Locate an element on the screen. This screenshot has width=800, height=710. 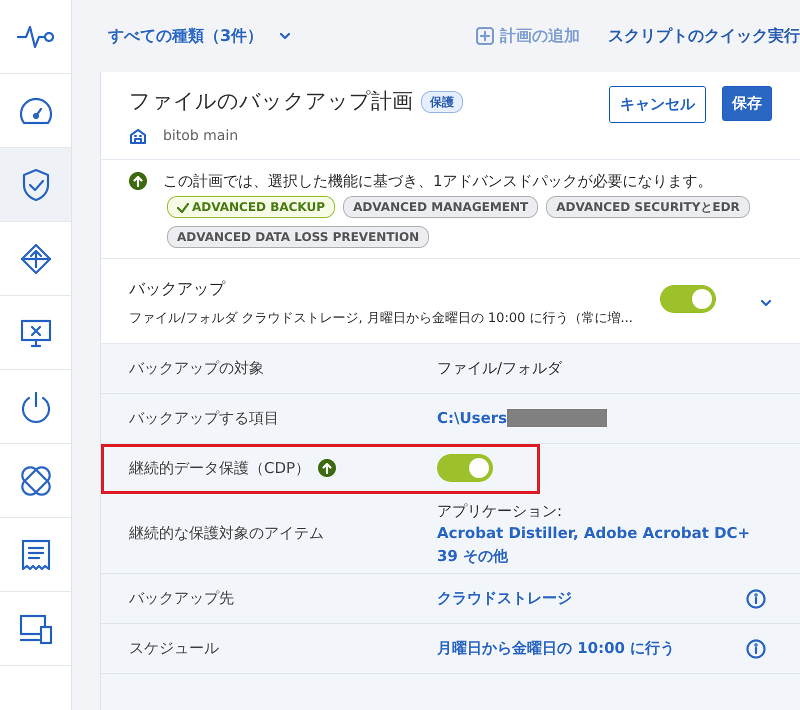
field-label: 継続的な保護対象のアイテム is located at coordinates (226, 533).